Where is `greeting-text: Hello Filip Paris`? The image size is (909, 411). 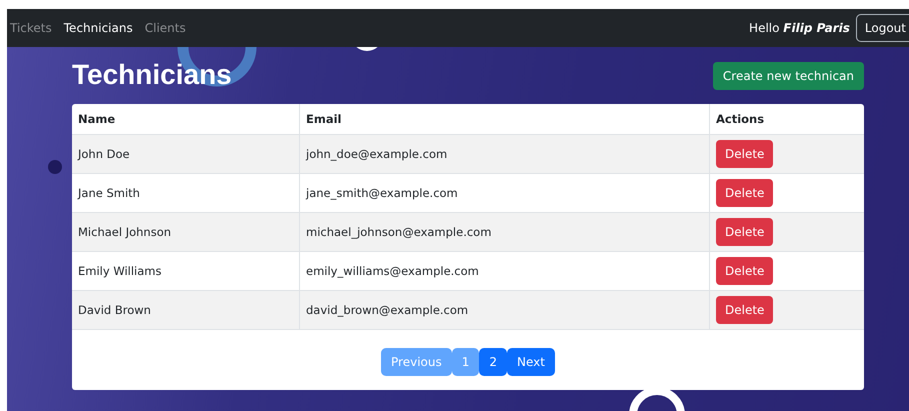
greeting-text: Hello Filip Paris is located at coordinates (799, 28).